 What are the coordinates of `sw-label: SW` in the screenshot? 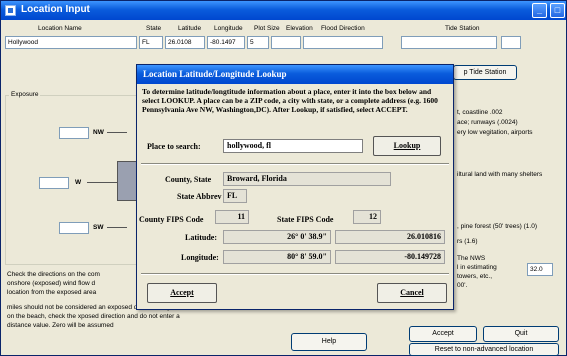 It's located at (98, 227).